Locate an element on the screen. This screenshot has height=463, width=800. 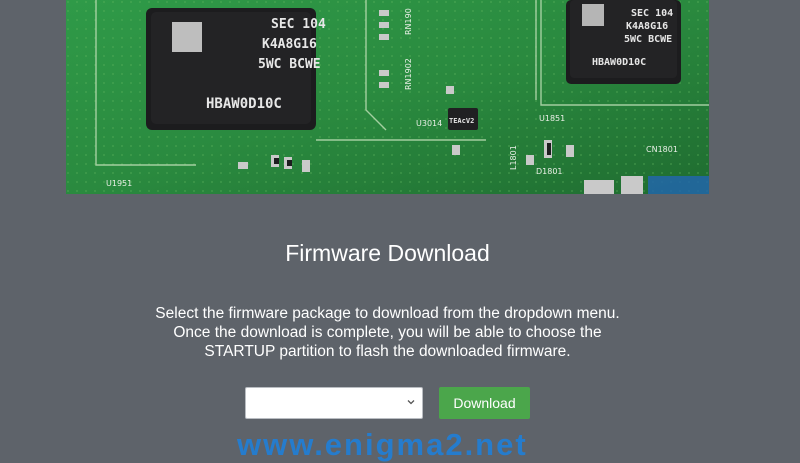
silk-rn190: RN190 is located at coordinates (408, 21).